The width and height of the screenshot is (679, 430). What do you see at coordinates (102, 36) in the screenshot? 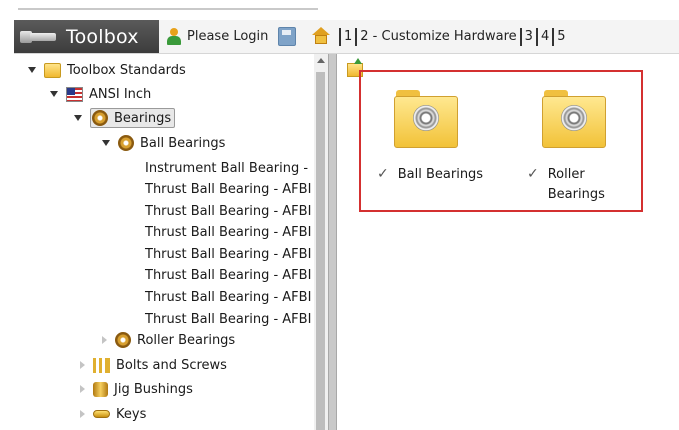
I see `app-title: Toolbox` at bounding box center [102, 36].